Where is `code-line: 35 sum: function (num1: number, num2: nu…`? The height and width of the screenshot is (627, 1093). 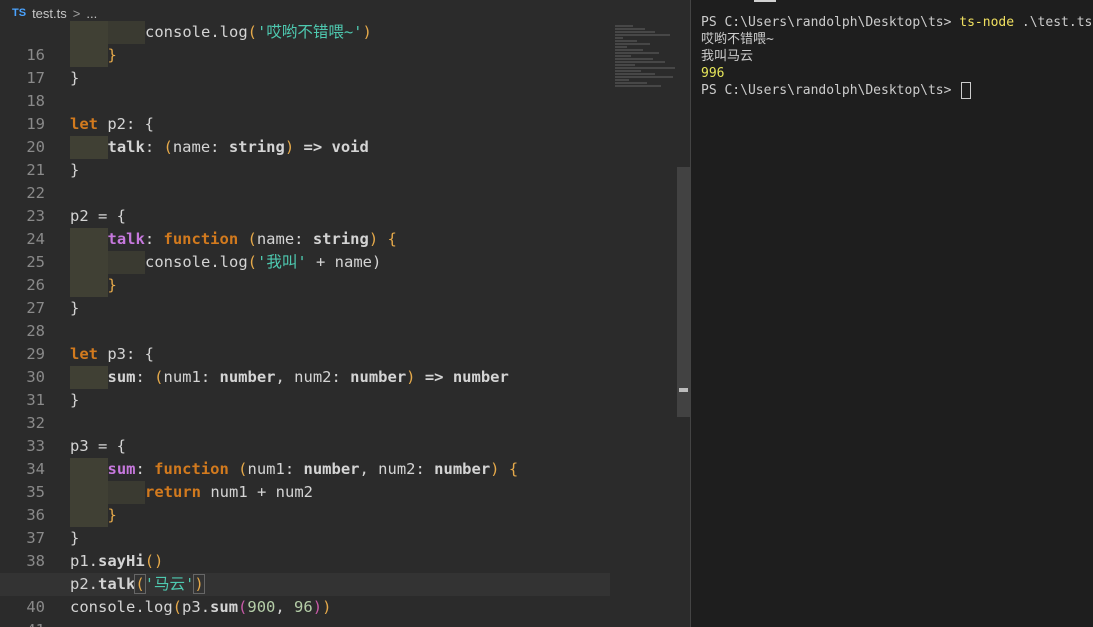
code-line: 35 sum: function (num1: number, num2: nu… is located at coordinates (305, 479).